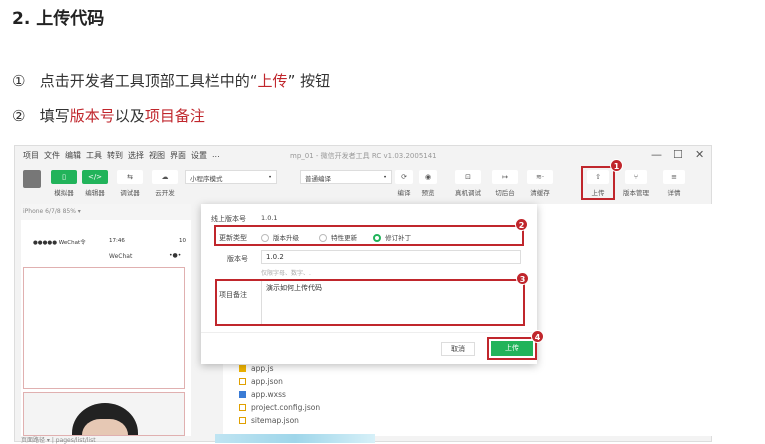 This screenshot has width=765, height=444. I want to click on menu-item: 转到, so click(115, 155).